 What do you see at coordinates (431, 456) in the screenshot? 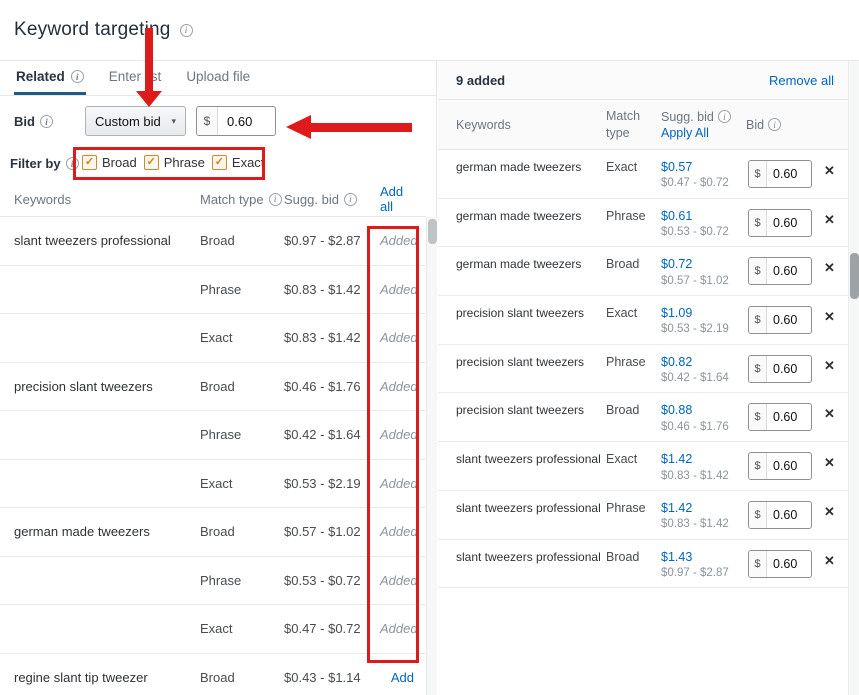
I see `suggestions-scrollbar` at bounding box center [431, 456].